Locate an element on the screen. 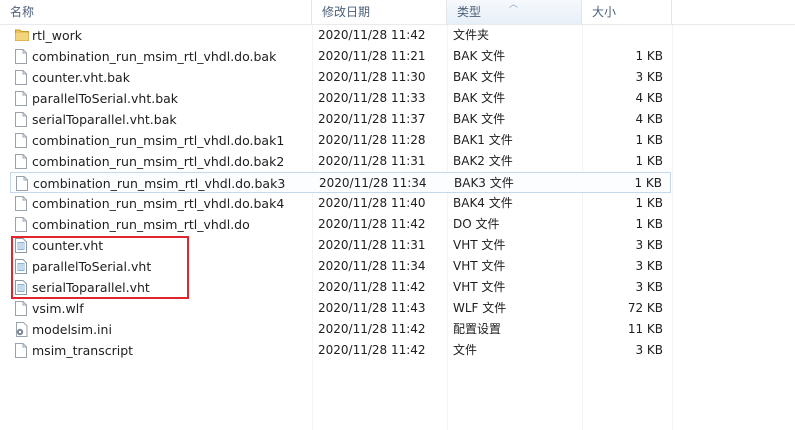 The image size is (795, 430). file-name: counter.vht.bak is located at coordinates (81, 77).